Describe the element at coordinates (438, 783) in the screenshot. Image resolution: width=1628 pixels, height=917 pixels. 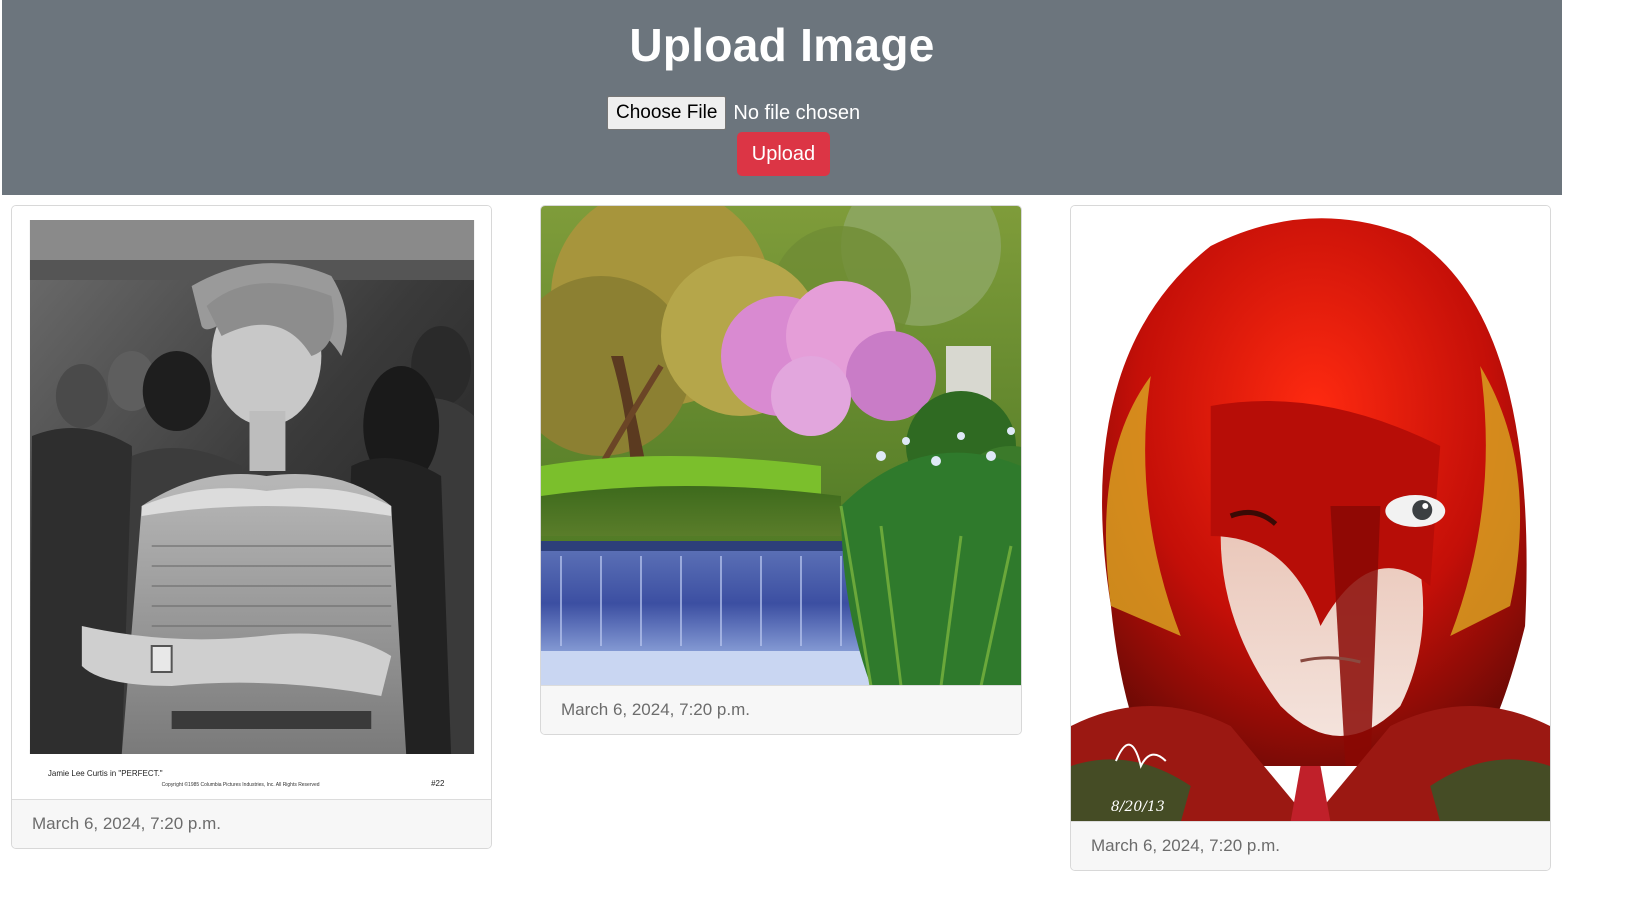
I see `photo-number-text: #22` at that location.